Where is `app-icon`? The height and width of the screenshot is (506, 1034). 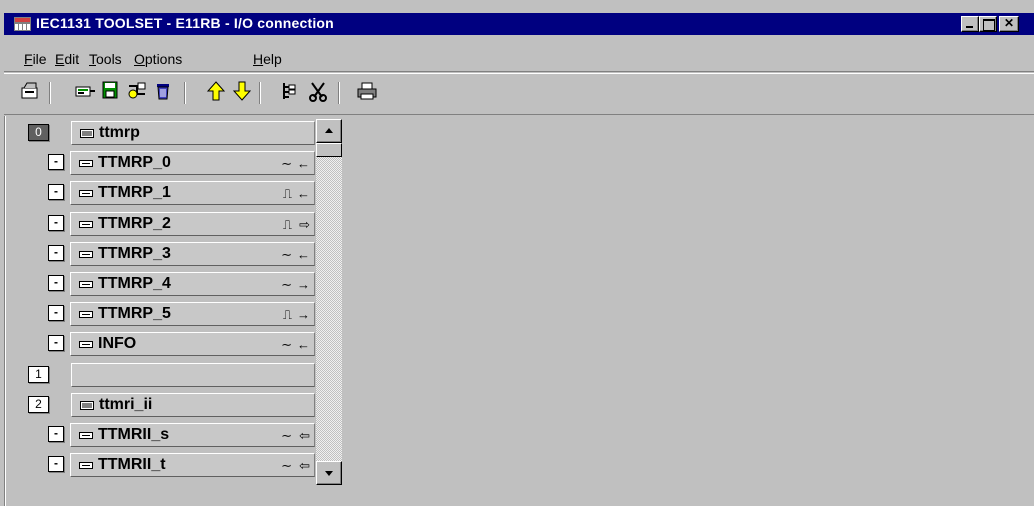
app-icon is located at coordinates (22, 24).